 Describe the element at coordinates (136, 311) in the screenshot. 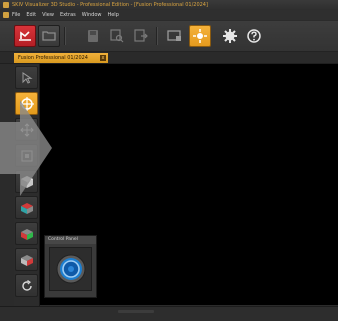

I see `splitter-grip` at that location.